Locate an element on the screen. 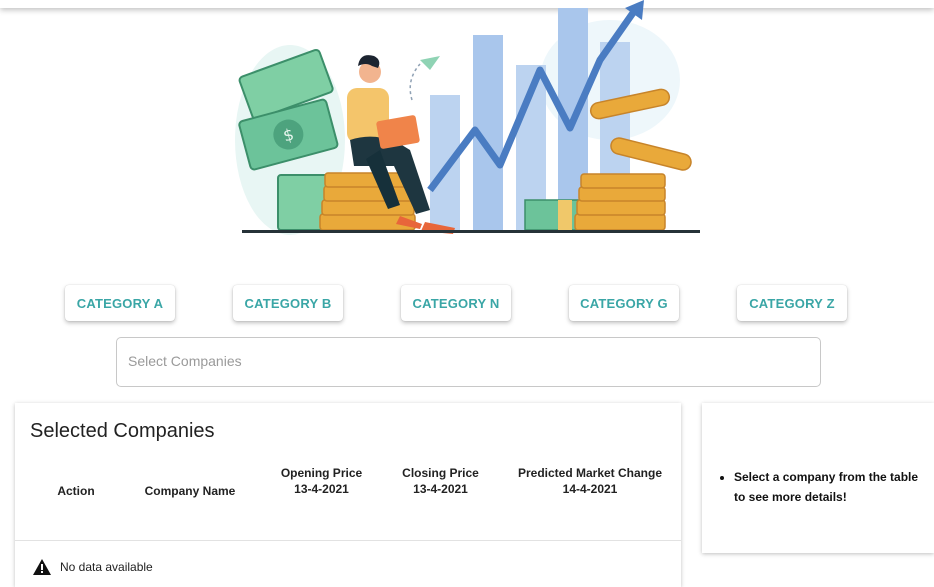  category-b-button: CATEGORY B is located at coordinates (288, 303).